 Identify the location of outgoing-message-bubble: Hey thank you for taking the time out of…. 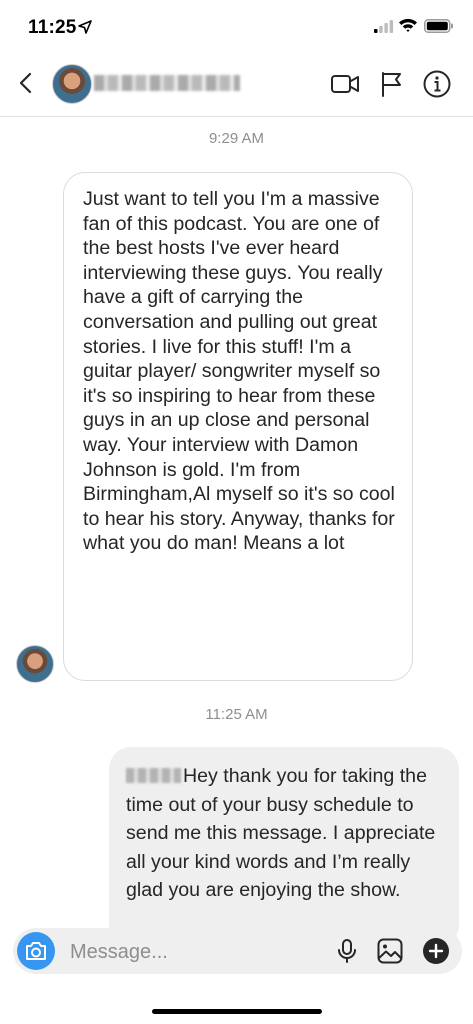
(284, 847).